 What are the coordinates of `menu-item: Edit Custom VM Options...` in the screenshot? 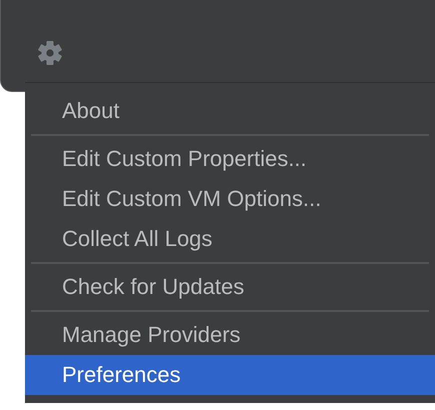 It's located at (230, 199).